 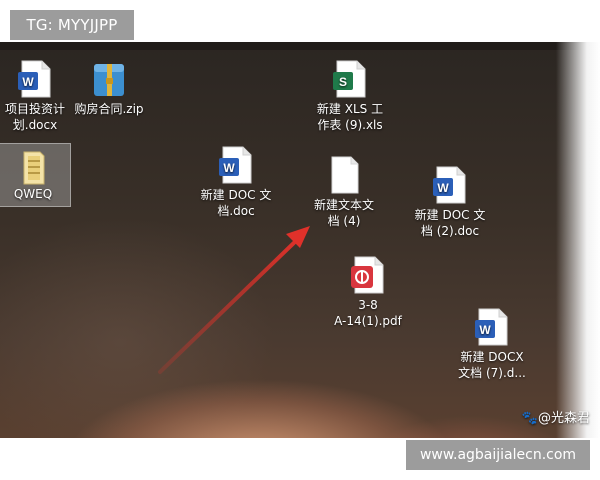 I want to click on tg-label-banner: TG: MYYJJPP, so click(x=72, y=25).